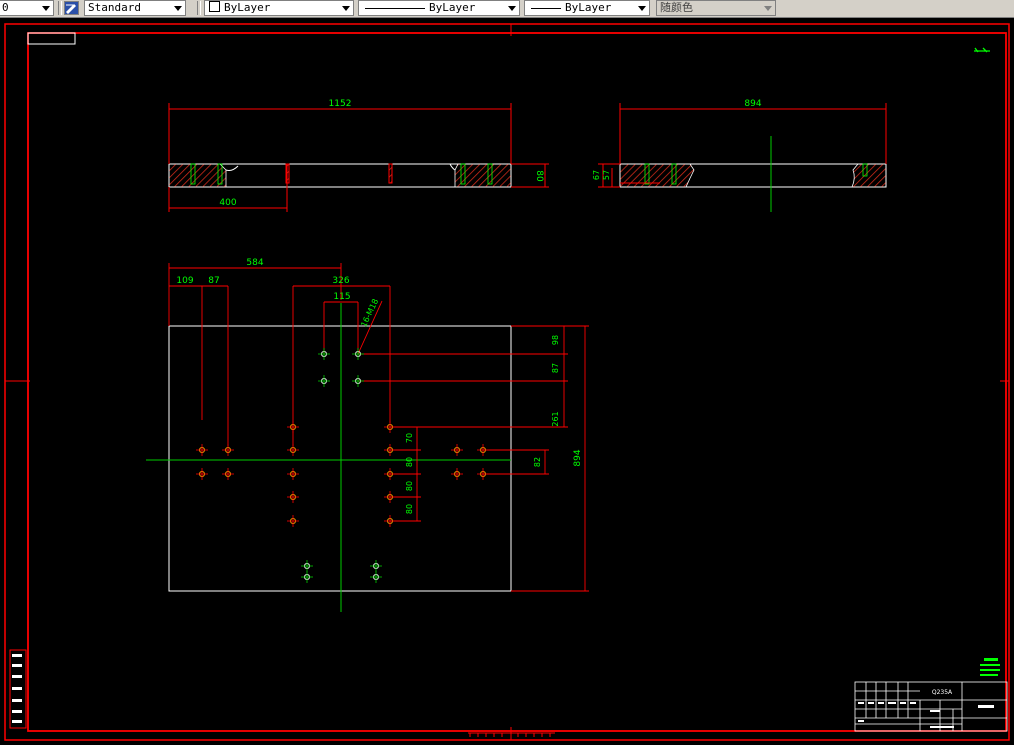  Describe the element at coordinates (18, 689) in the screenshot. I see `revision-column` at that location.